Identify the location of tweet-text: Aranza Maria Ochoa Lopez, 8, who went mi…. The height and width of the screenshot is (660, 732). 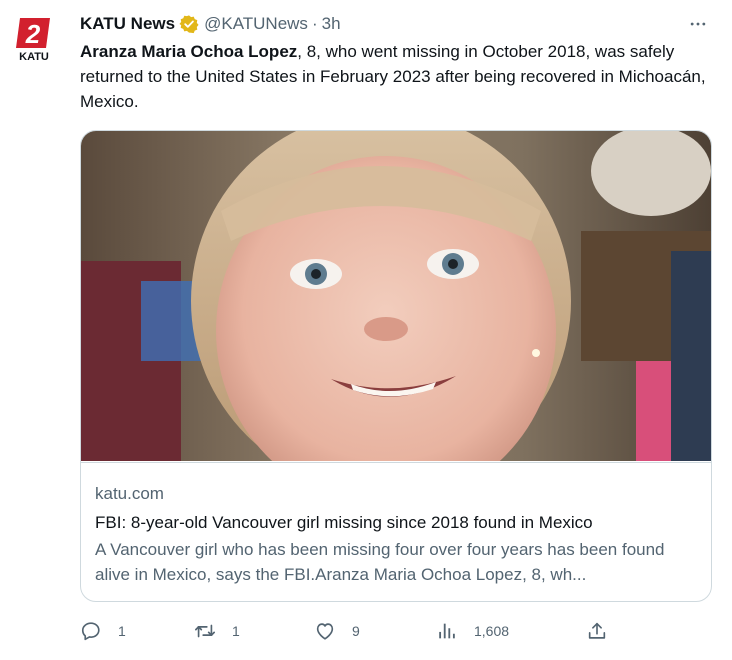
(395, 76).